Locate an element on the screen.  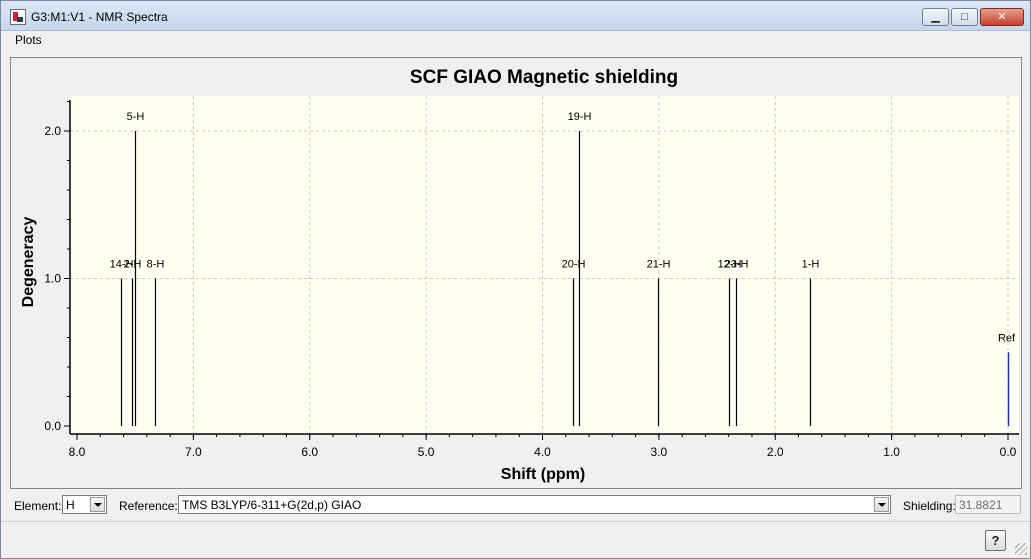
peak-label: 23-H is located at coordinates (737, 265).